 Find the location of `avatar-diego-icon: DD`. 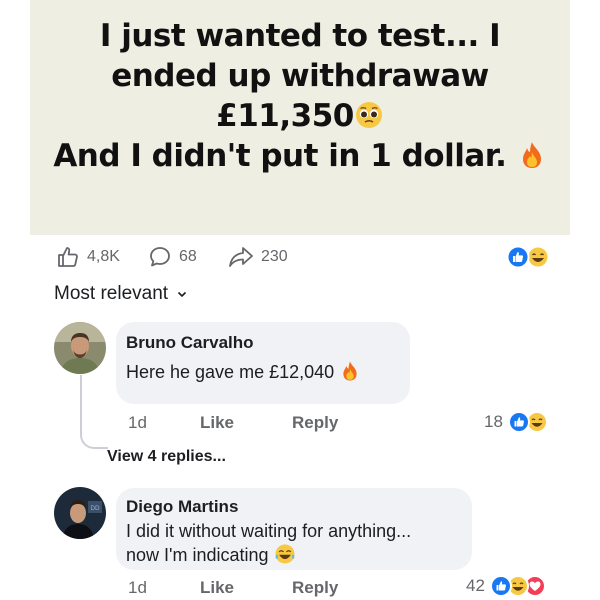

avatar-diego-icon: DD is located at coordinates (80, 513).